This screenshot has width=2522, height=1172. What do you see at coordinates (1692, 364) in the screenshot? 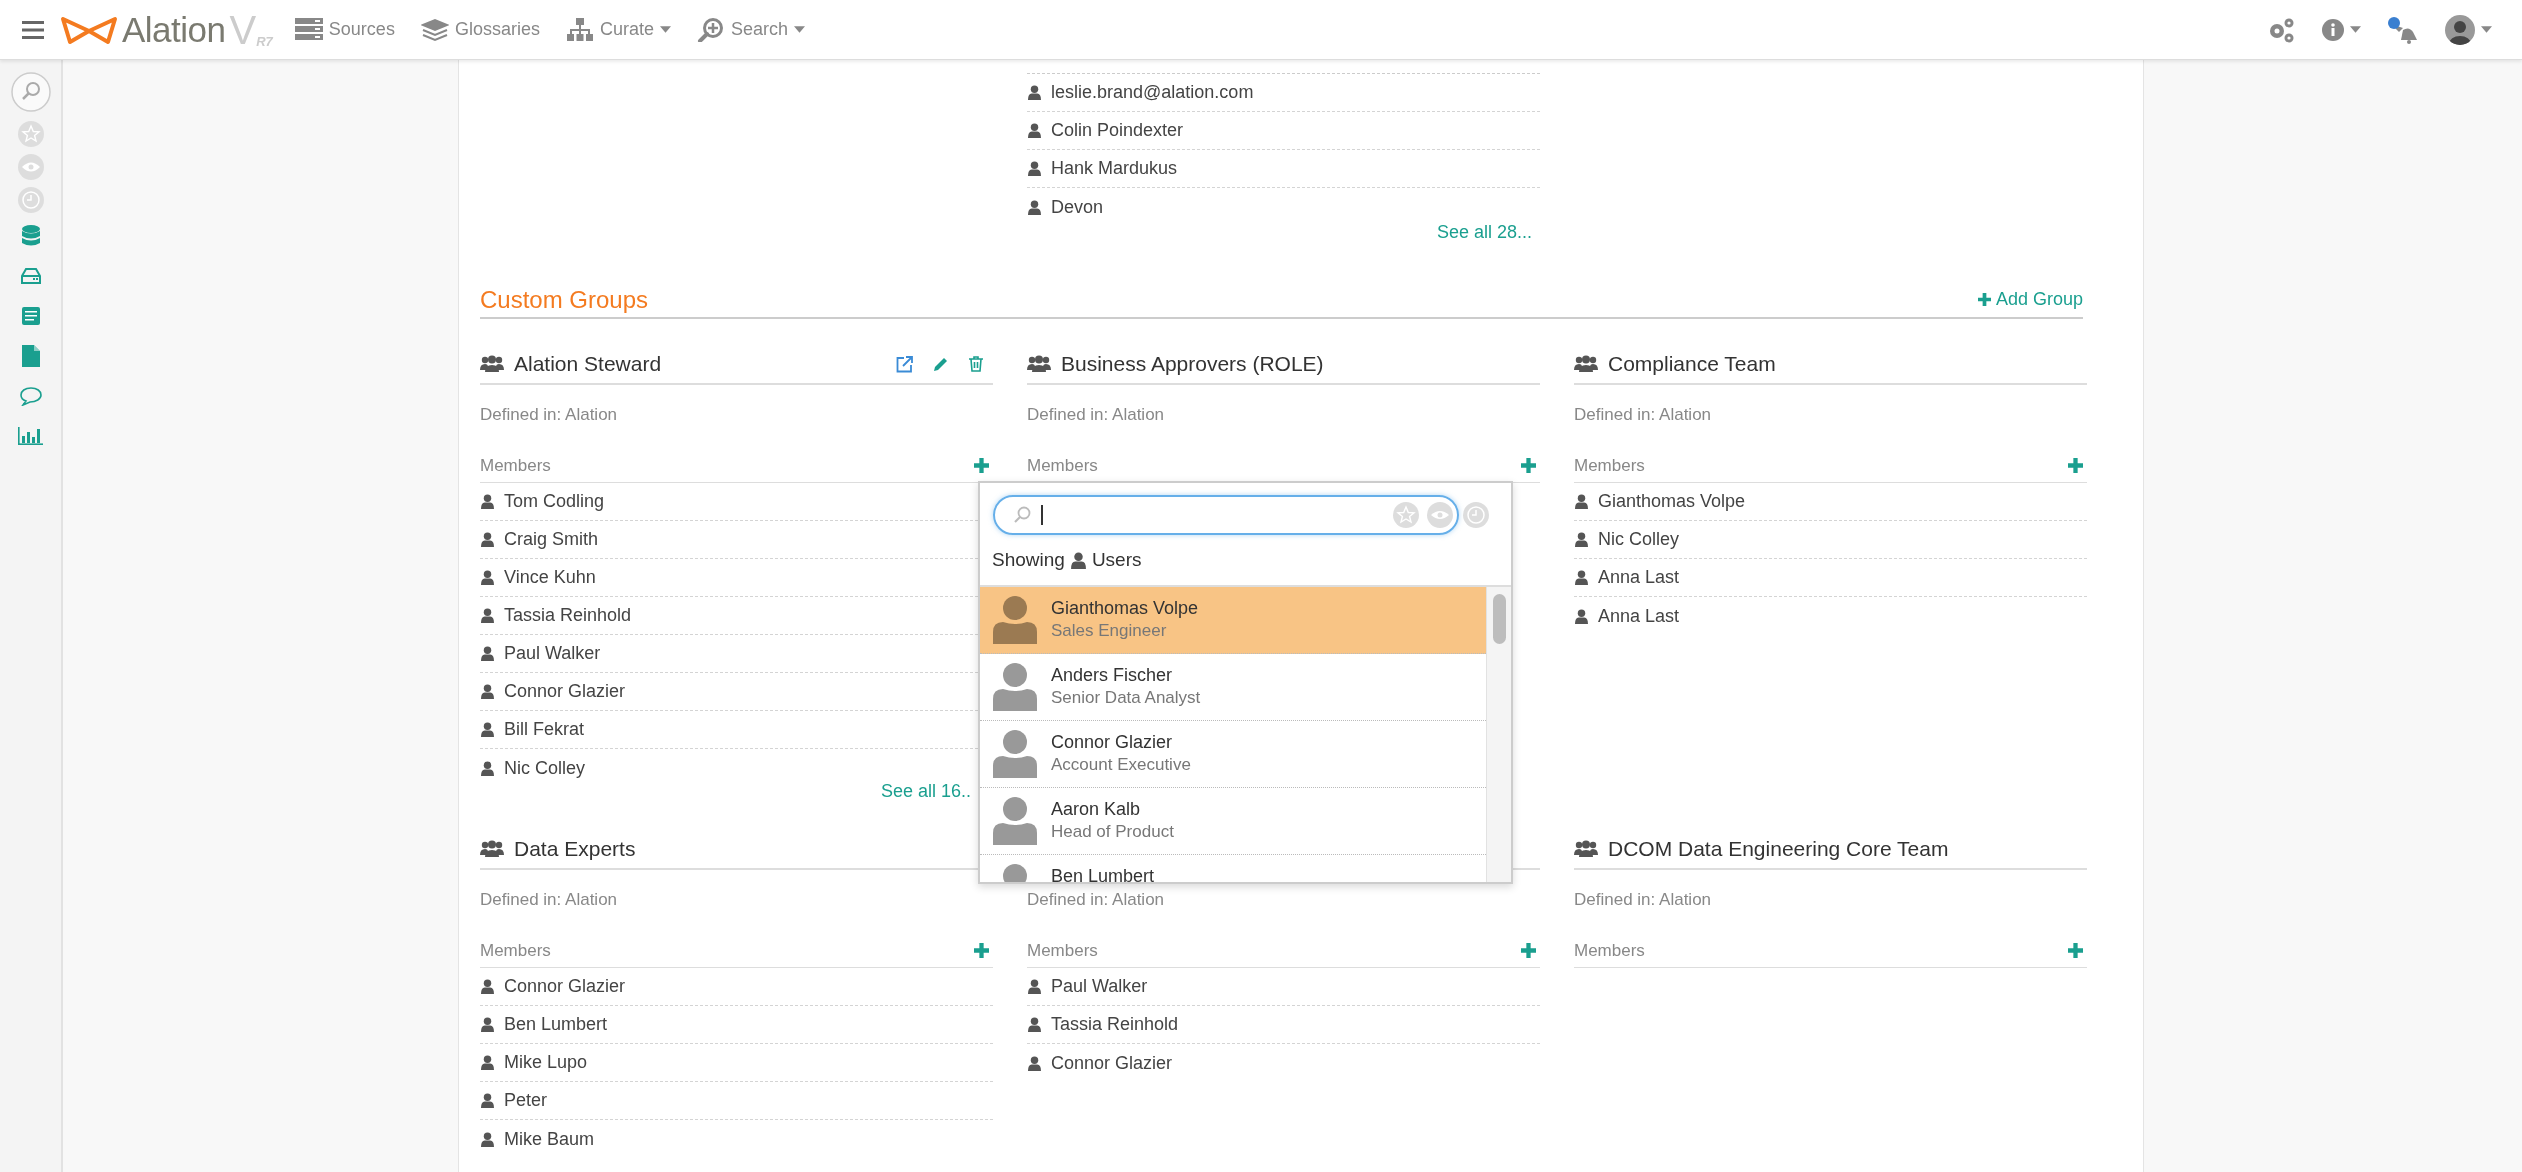
I see `group-name: Compliance Team` at bounding box center [1692, 364].